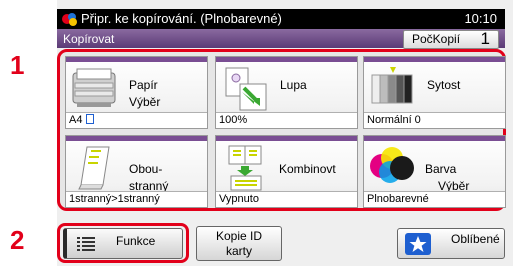 The image size is (514, 266). I want to click on tile-zoom: Lupa 100%, so click(286, 92).